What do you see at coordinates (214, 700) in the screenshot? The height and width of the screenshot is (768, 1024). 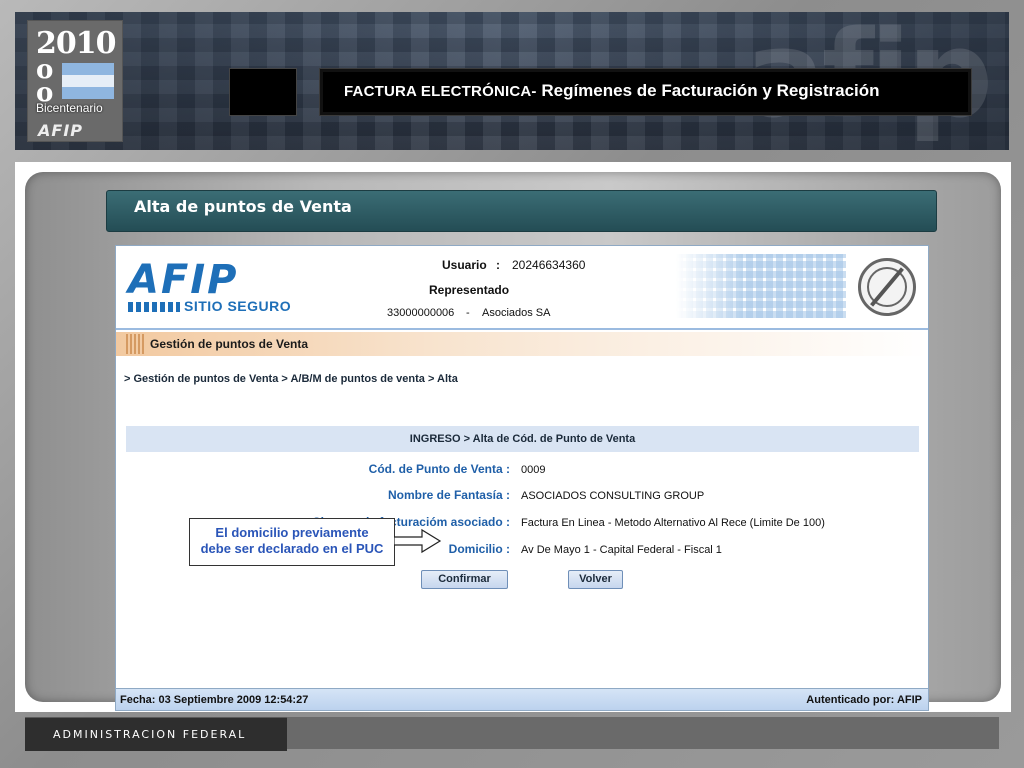 I see `fecha-text: Fecha: 03 Septiembre 2009 12:54:27` at bounding box center [214, 700].